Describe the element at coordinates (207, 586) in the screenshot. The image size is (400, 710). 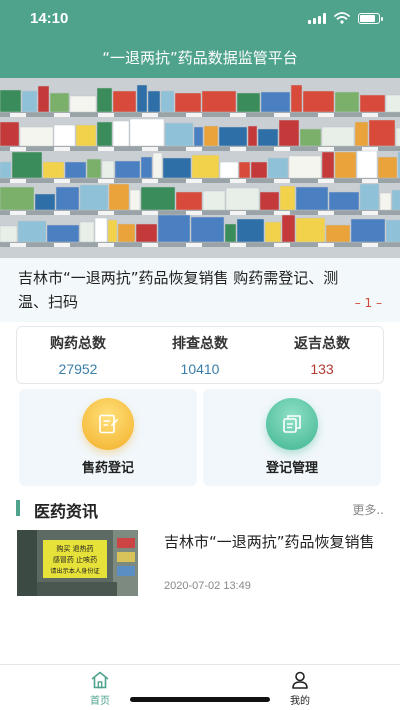
I see `article-date: 2020-07-02 13:49` at that location.